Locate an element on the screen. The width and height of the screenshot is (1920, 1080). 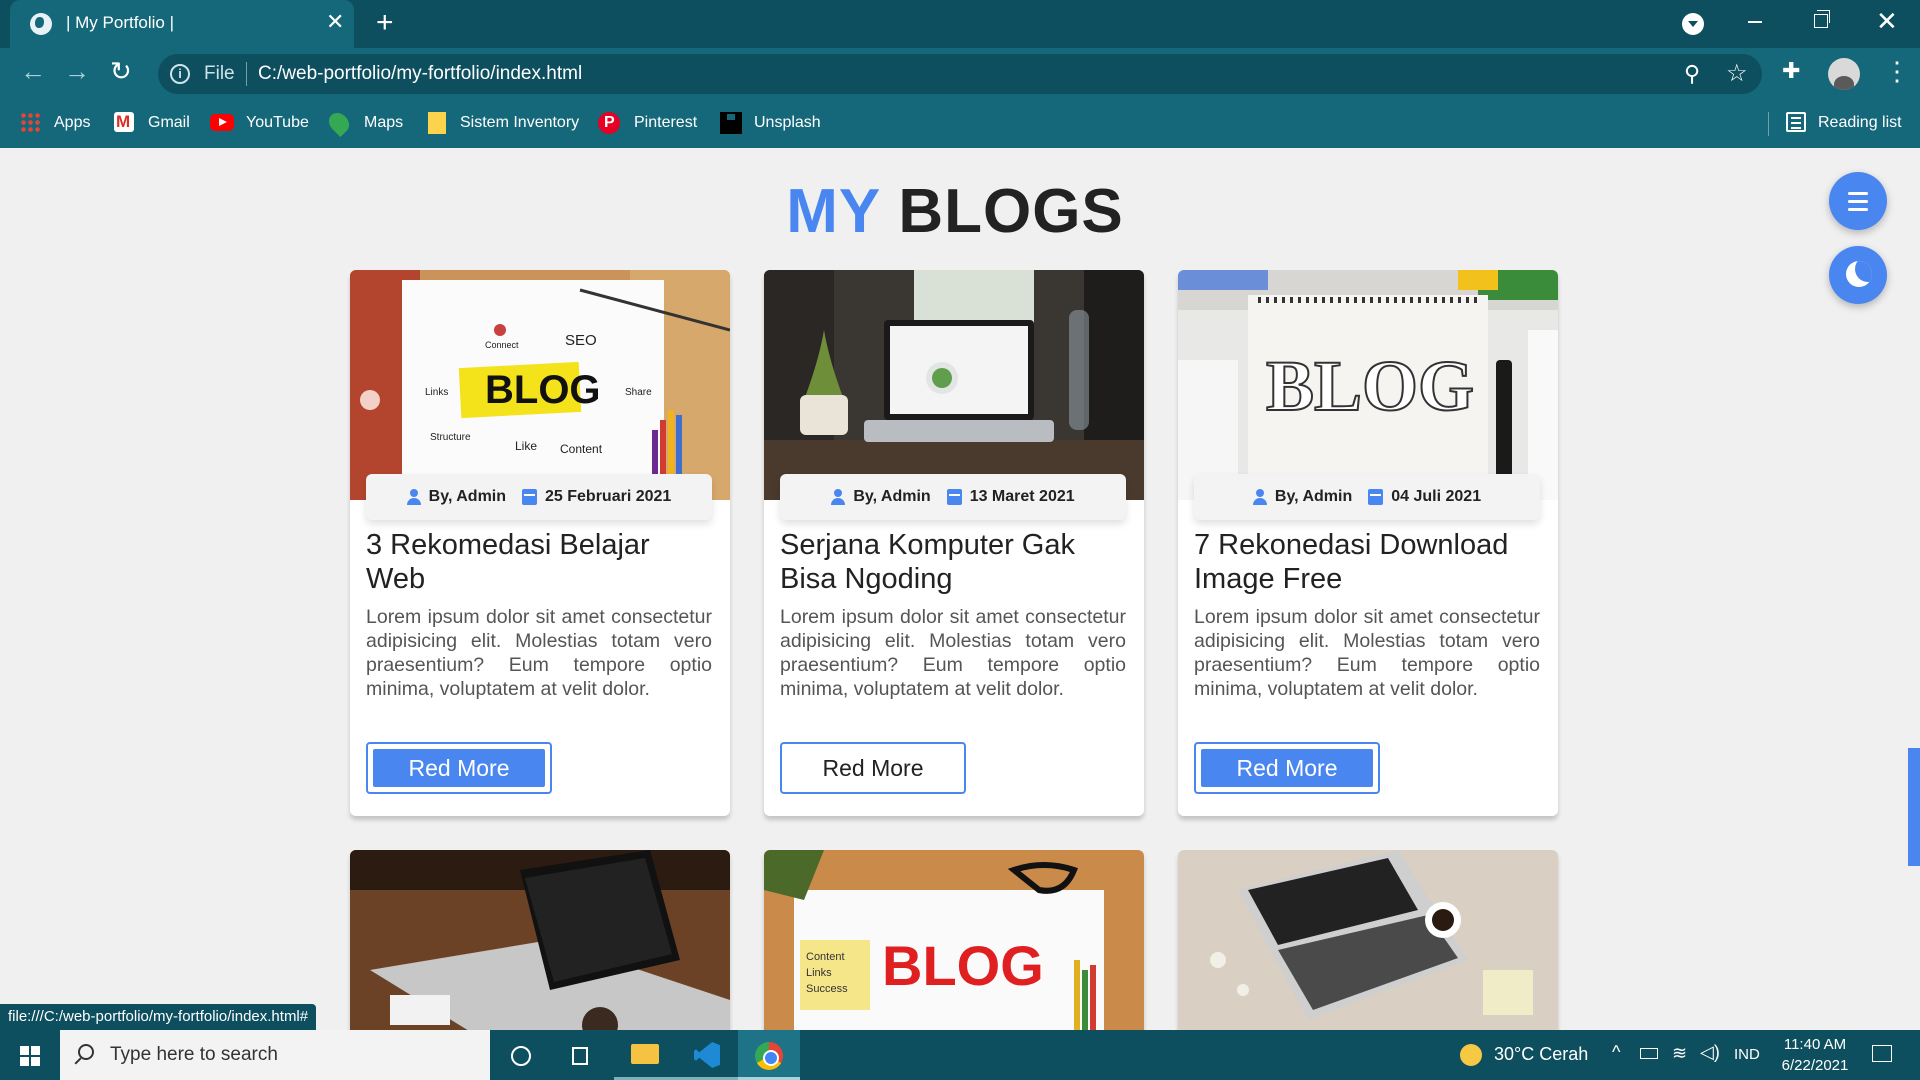
back-arrow-icon: ← is located at coordinates (33, 71).